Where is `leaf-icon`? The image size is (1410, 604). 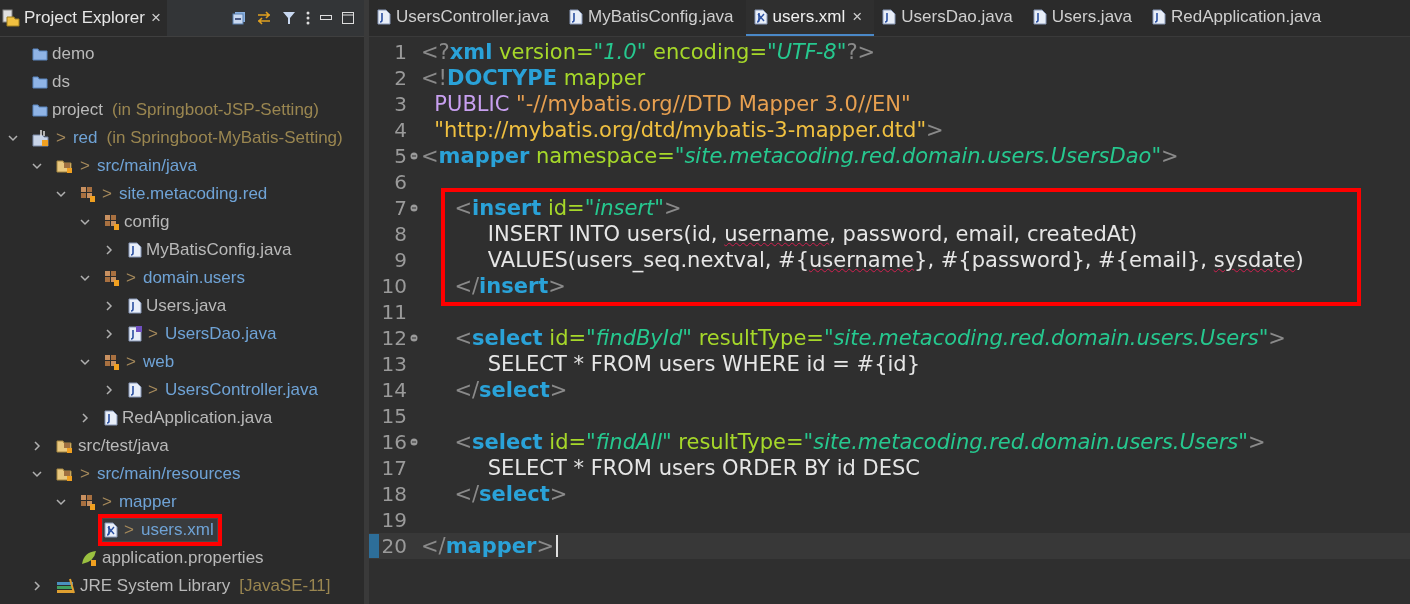
leaf-icon is located at coordinates (89, 558).